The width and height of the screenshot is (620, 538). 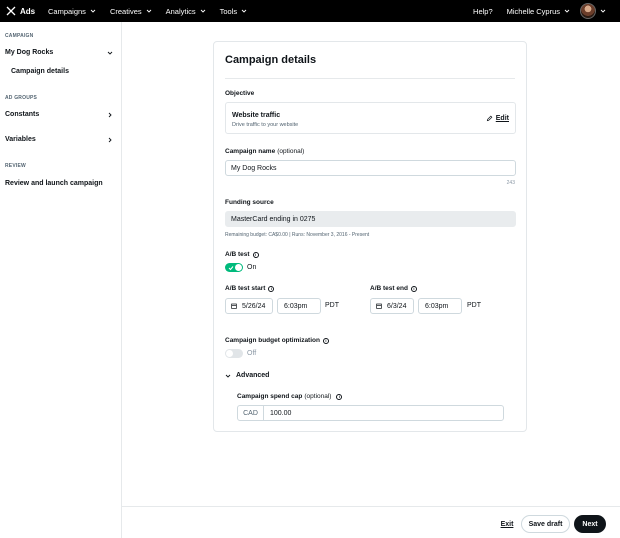 What do you see at coordinates (371, 506) in the screenshot?
I see `footer-divider` at bounding box center [371, 506].